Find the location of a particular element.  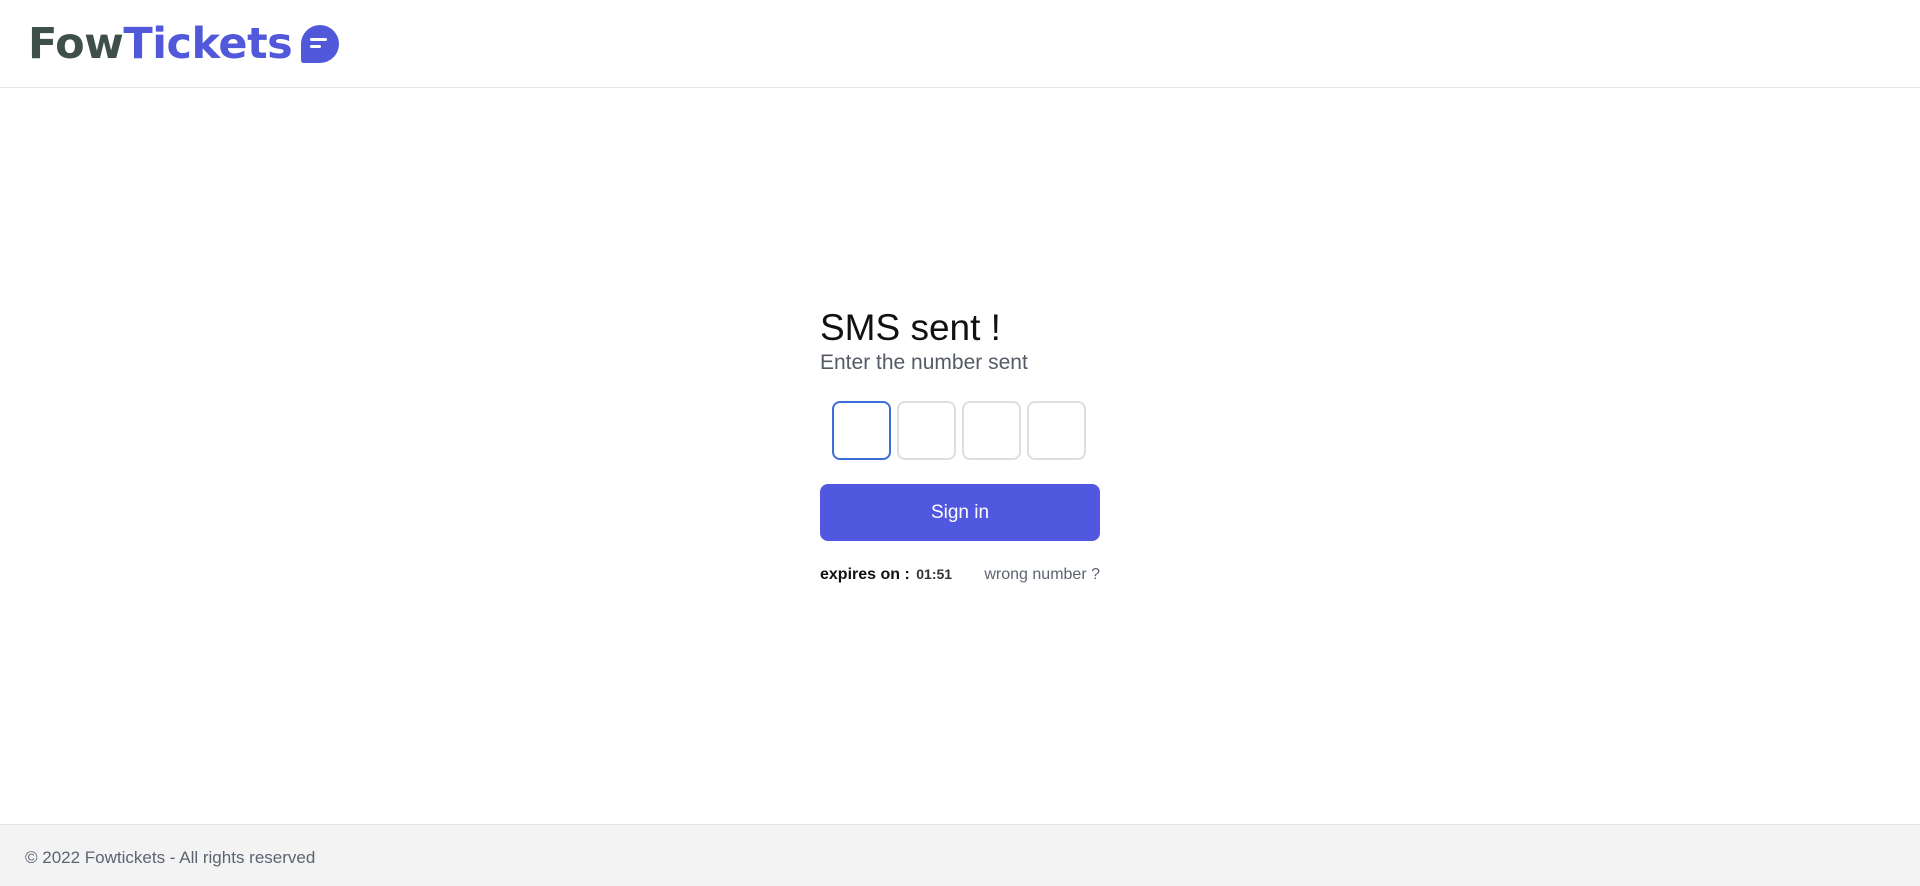

footer: © 2022 Fowtickets - All rights reserved is located at coordinates (960, 855).